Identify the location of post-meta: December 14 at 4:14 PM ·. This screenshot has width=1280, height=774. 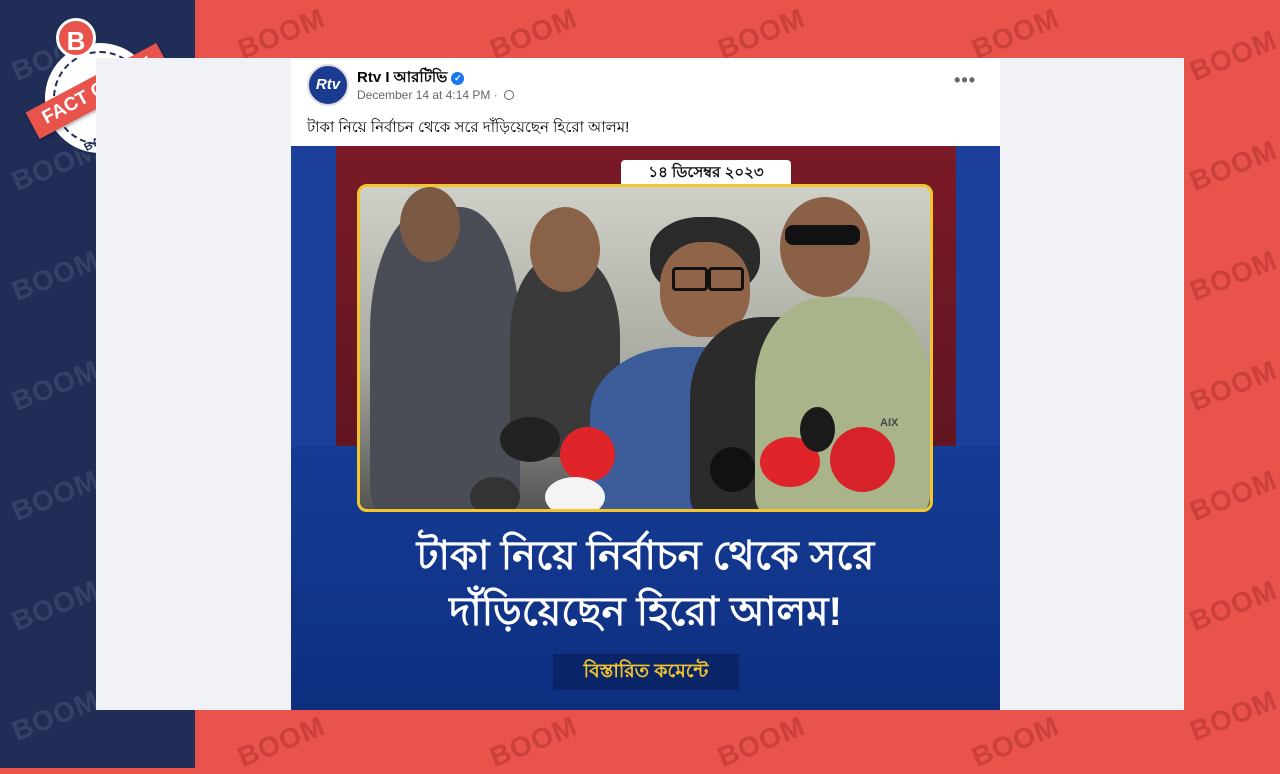
(436, 95).